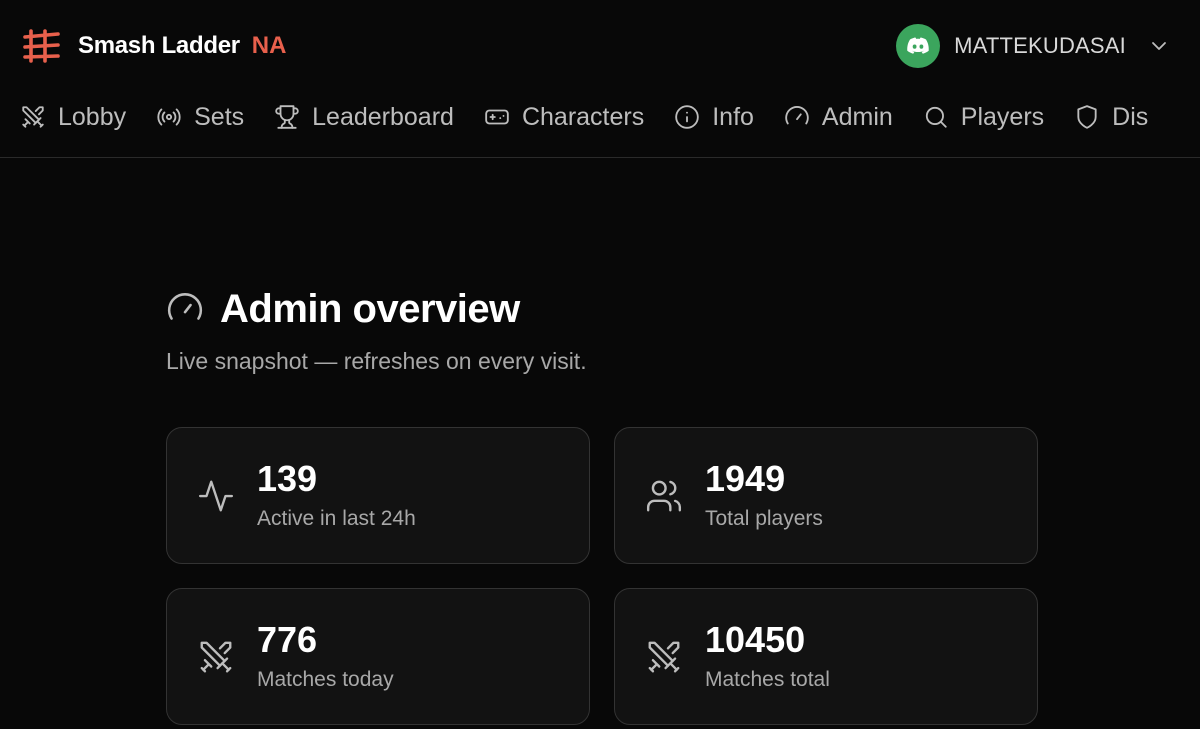  I want to click on nav-item-leaderboard: Leaderboard, so click(364, 117).